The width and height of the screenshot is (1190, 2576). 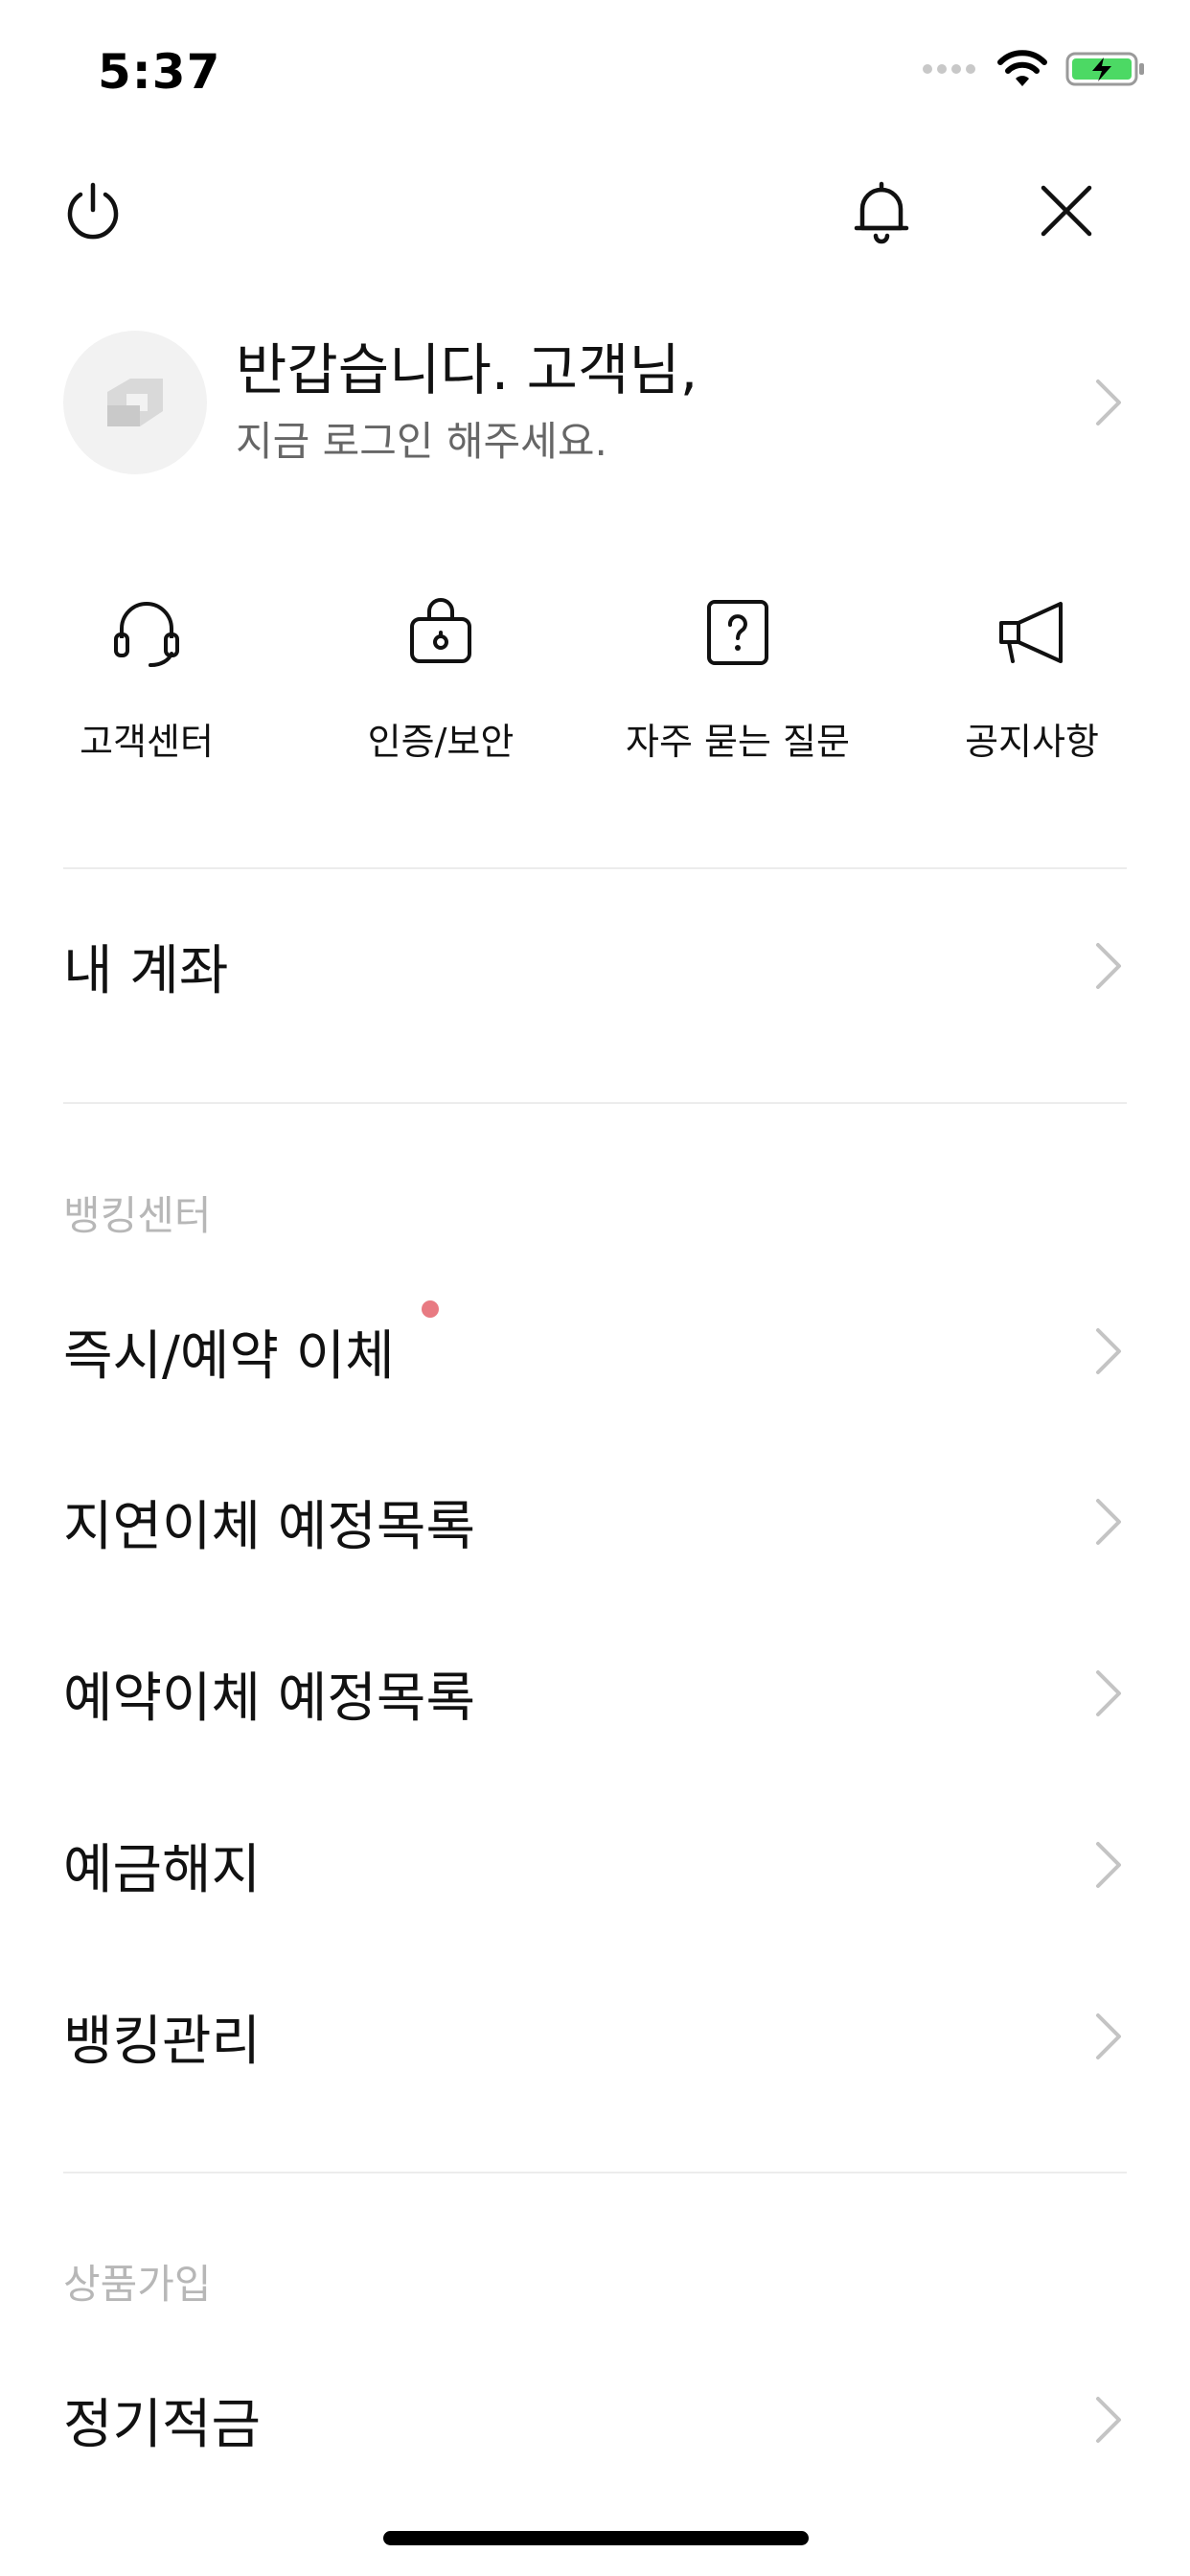 I want to click on quick-item-customer-center: 고객센터, so click(x=147, y=685).